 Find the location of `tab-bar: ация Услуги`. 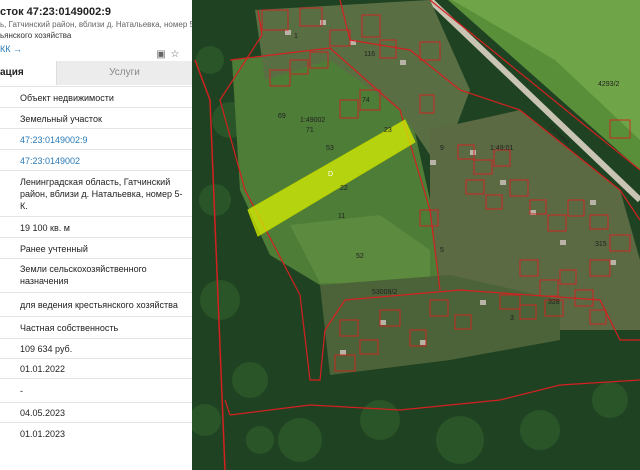

tab-bar: ация Услуги is located at coordinates (96, 73).